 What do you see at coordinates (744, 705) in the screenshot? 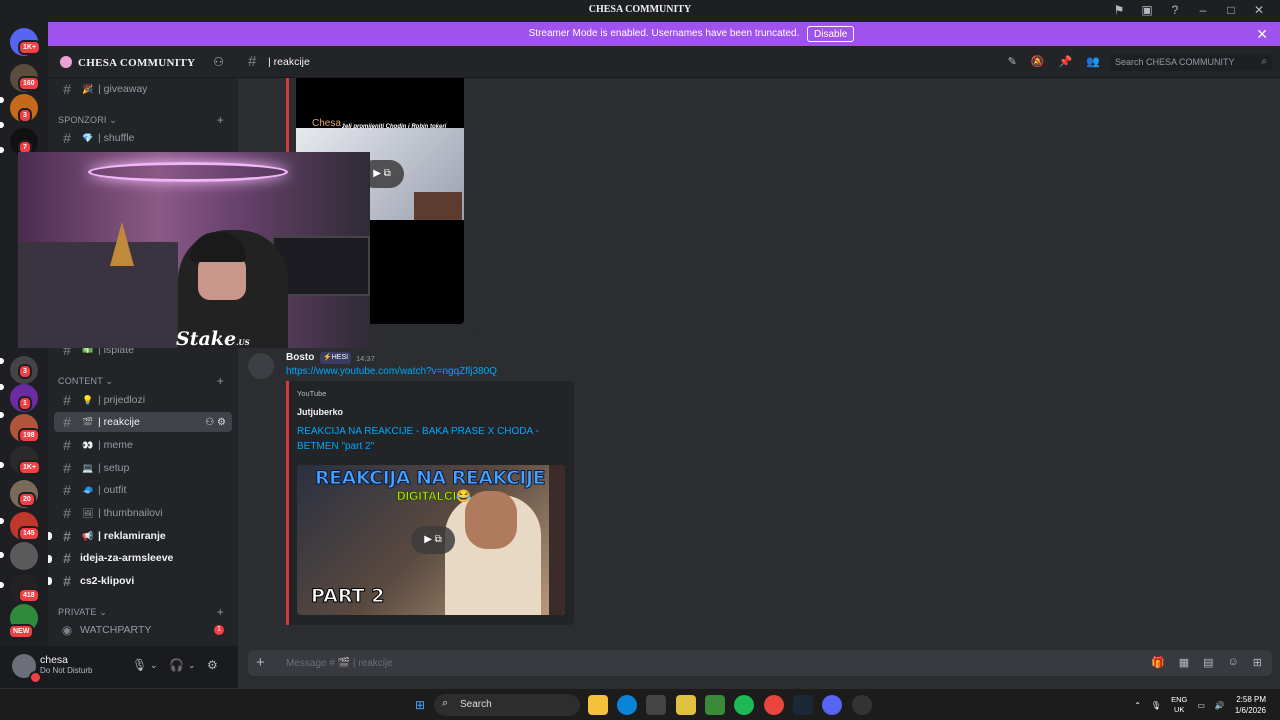
I see `spotify-icon` at bounding box center [744, 705].